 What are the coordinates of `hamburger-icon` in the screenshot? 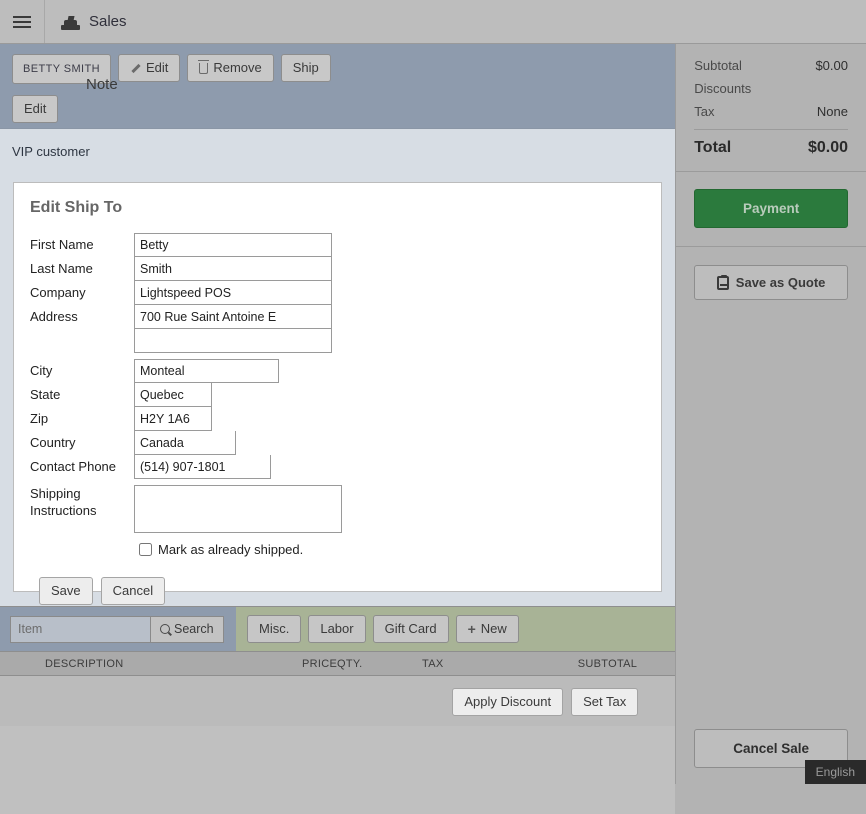 It's located at (22, 21).